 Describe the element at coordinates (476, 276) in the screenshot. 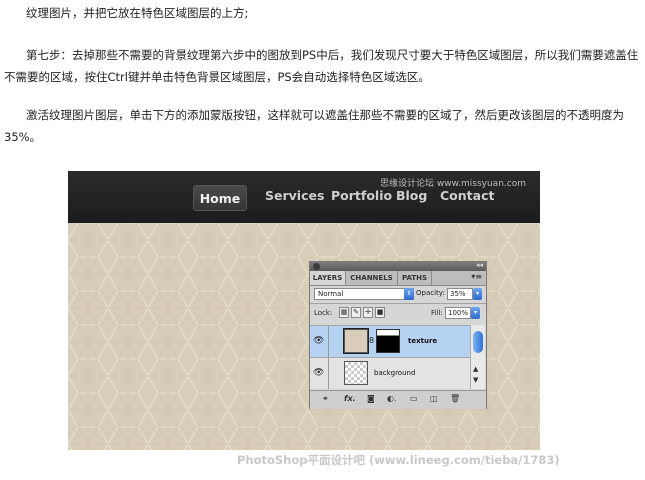

I see `panel-menu-icon: ▾≡` at that location.